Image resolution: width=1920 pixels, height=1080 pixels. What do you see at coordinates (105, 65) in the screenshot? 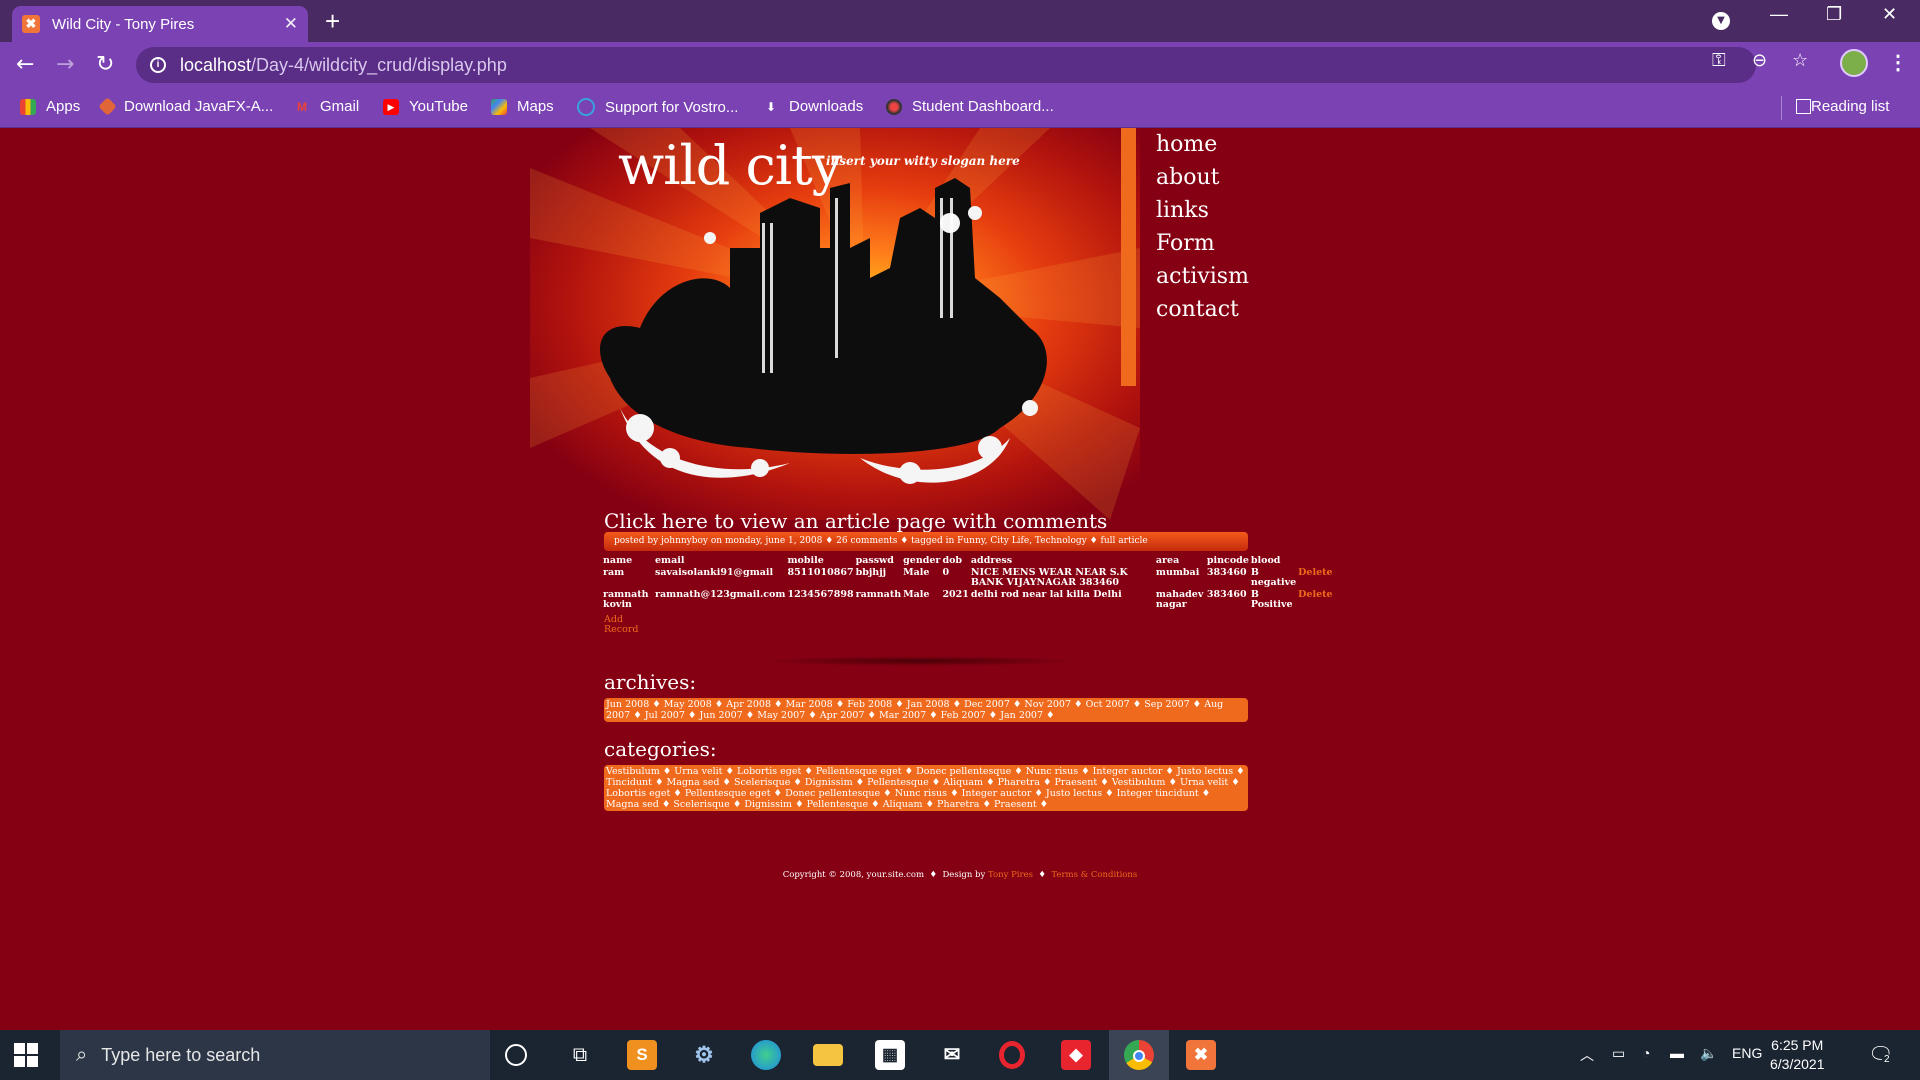
I see `reload-icon: ↻` at bounding box center [105, 65].